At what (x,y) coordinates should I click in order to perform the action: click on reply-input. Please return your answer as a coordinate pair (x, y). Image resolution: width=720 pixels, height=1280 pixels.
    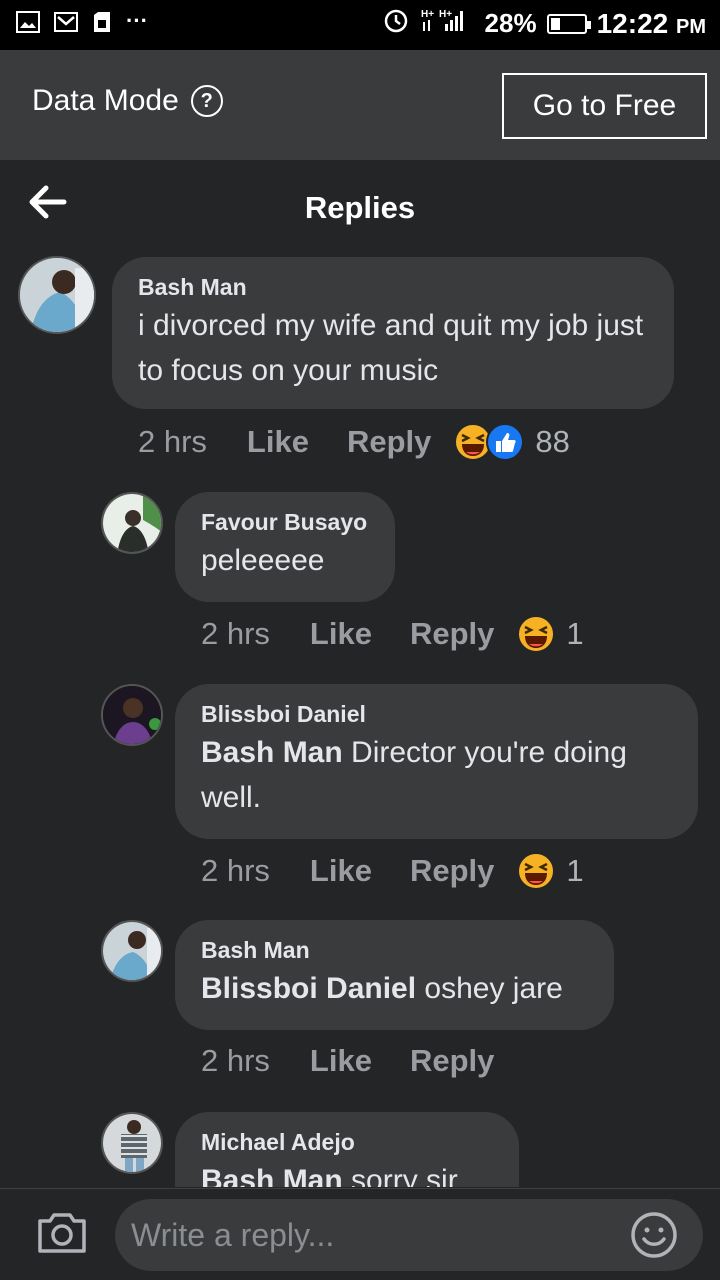
    Looking at the image, I should click on (409, 1235).